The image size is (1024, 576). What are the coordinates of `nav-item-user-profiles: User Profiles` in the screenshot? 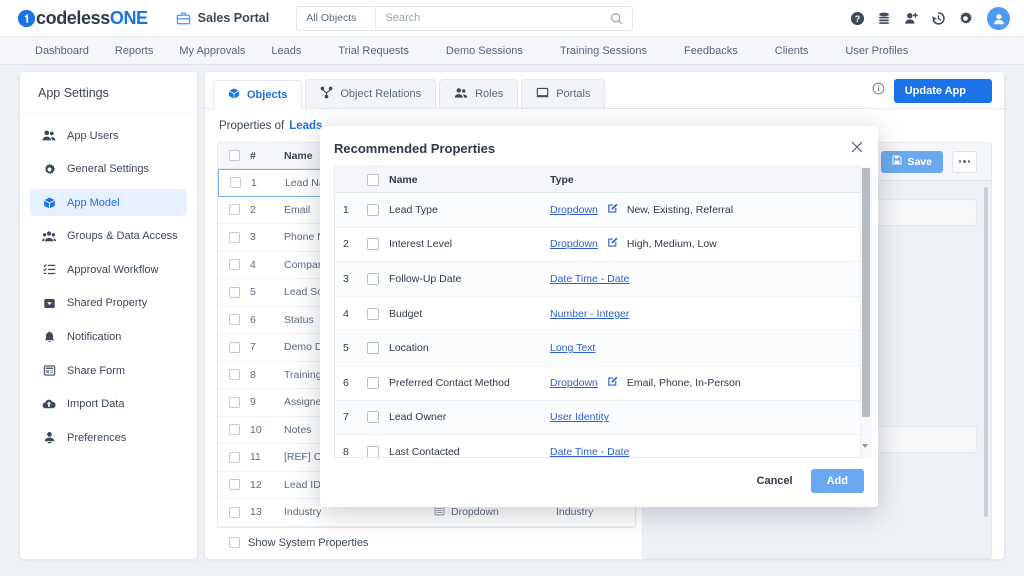 It's located at (882, 50).